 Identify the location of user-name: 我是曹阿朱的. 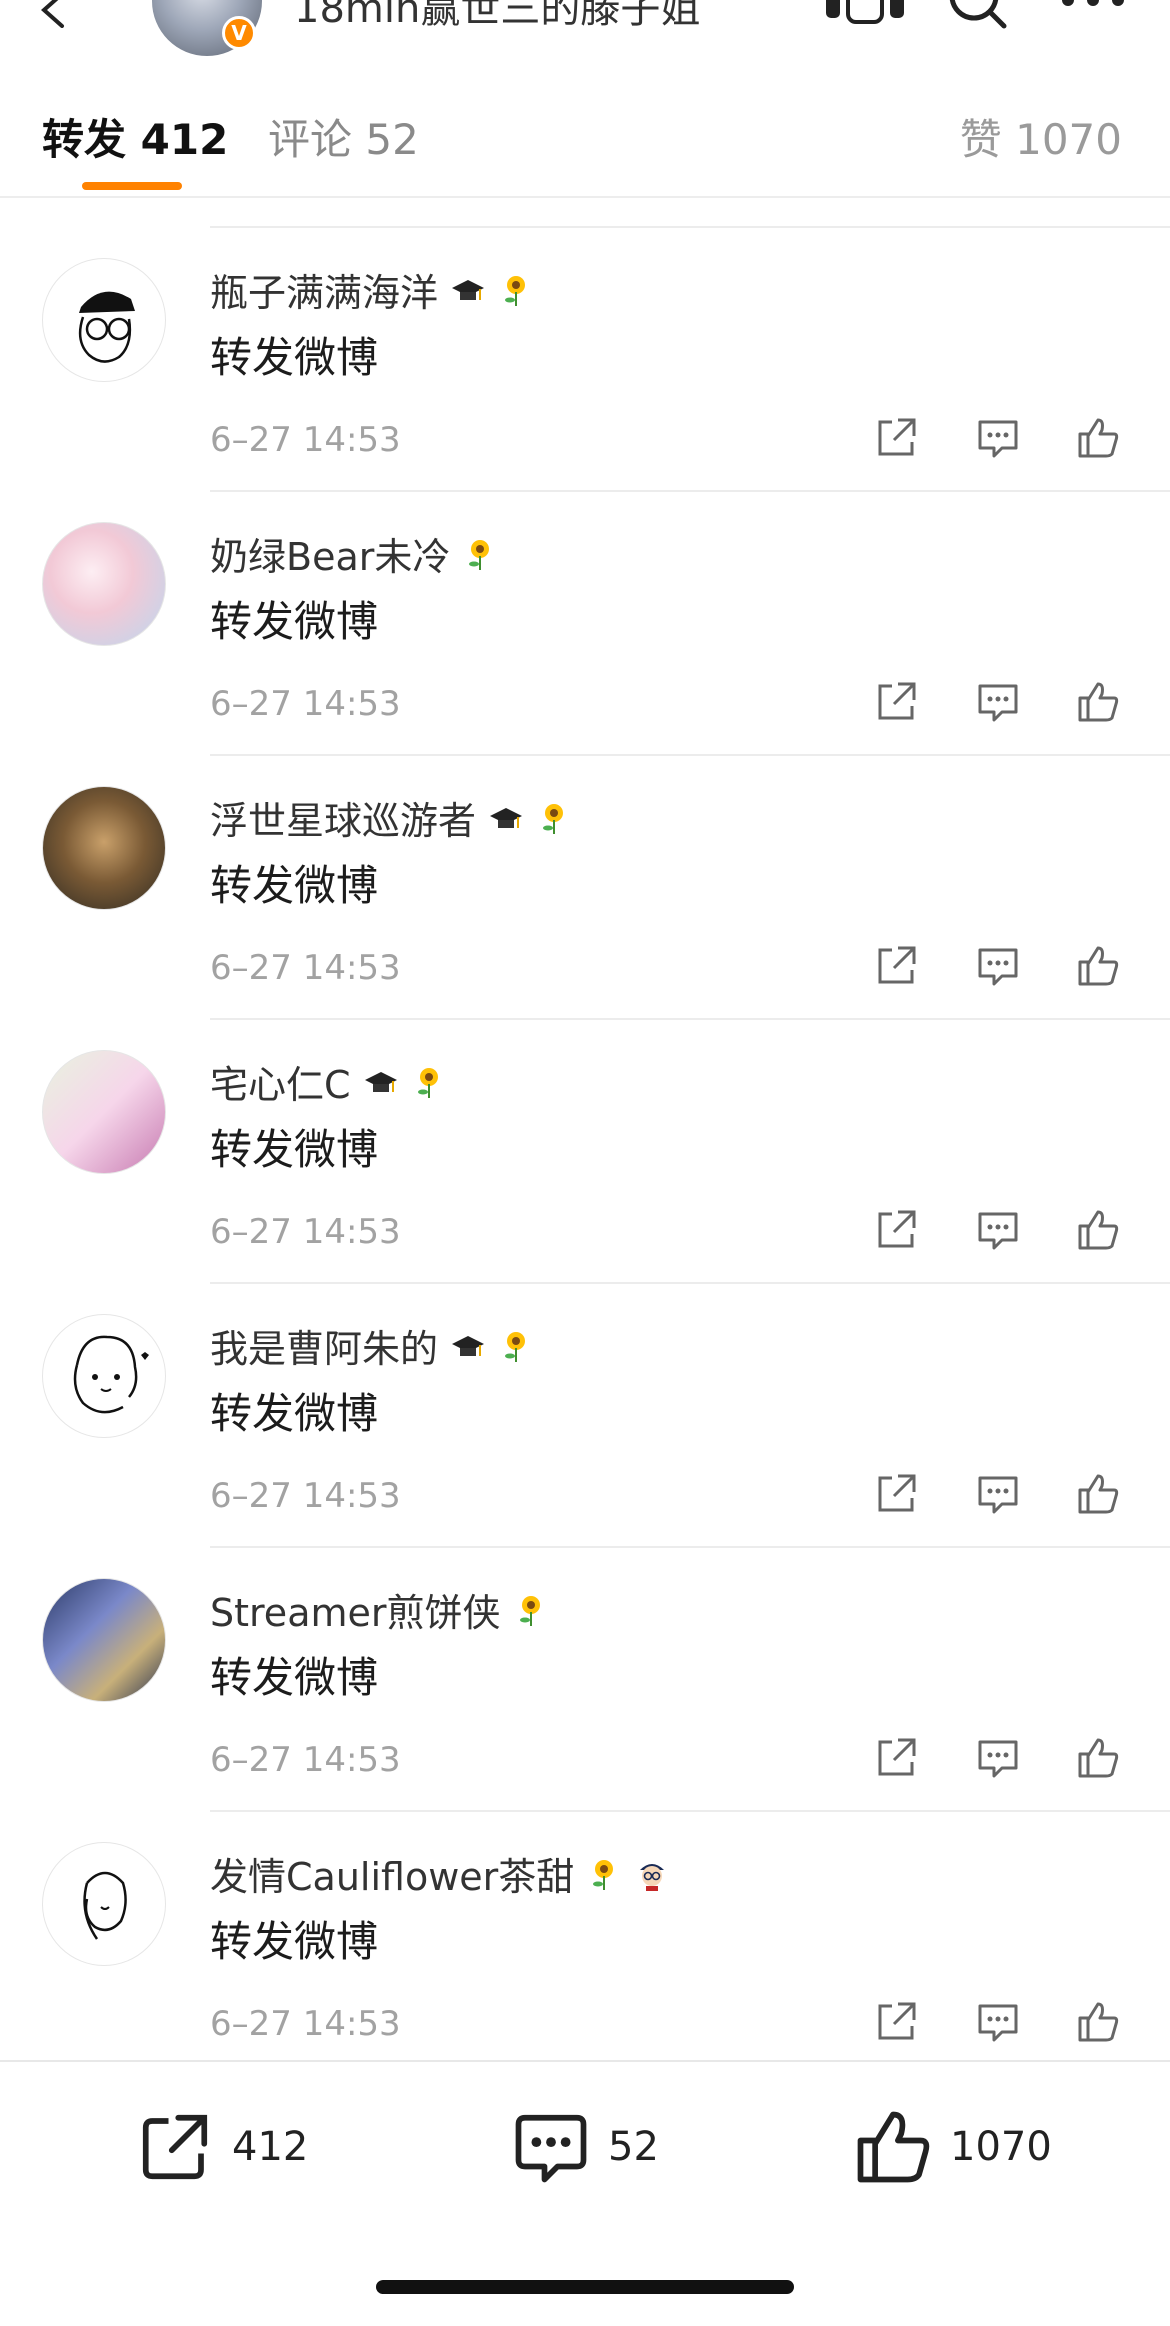
(372, 1345).